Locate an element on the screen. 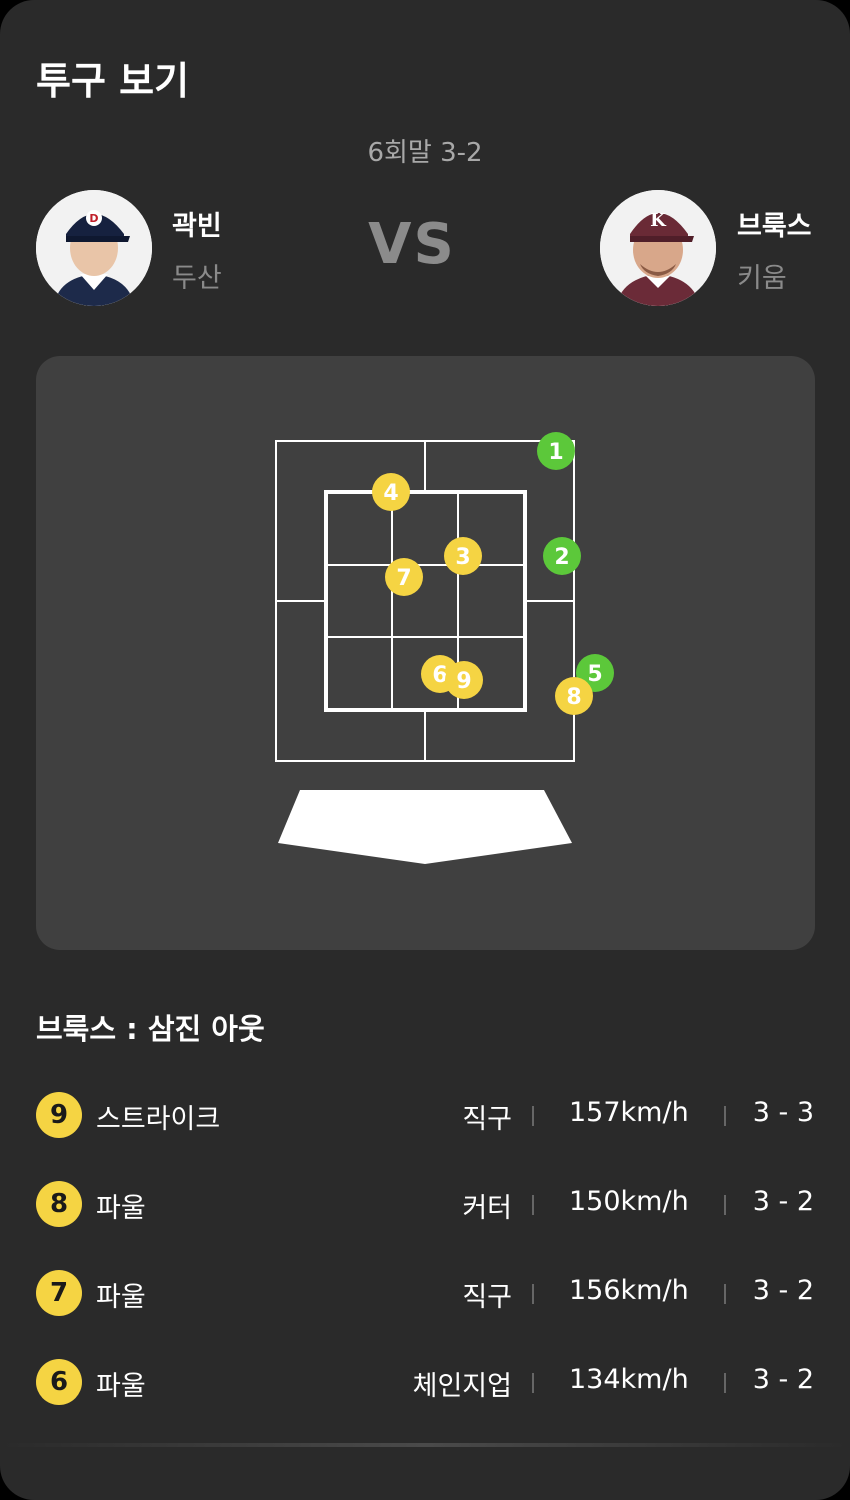 This screenshot has width=850, height=1500. pitch-marker: 9 is located at coordinates (464, 680).